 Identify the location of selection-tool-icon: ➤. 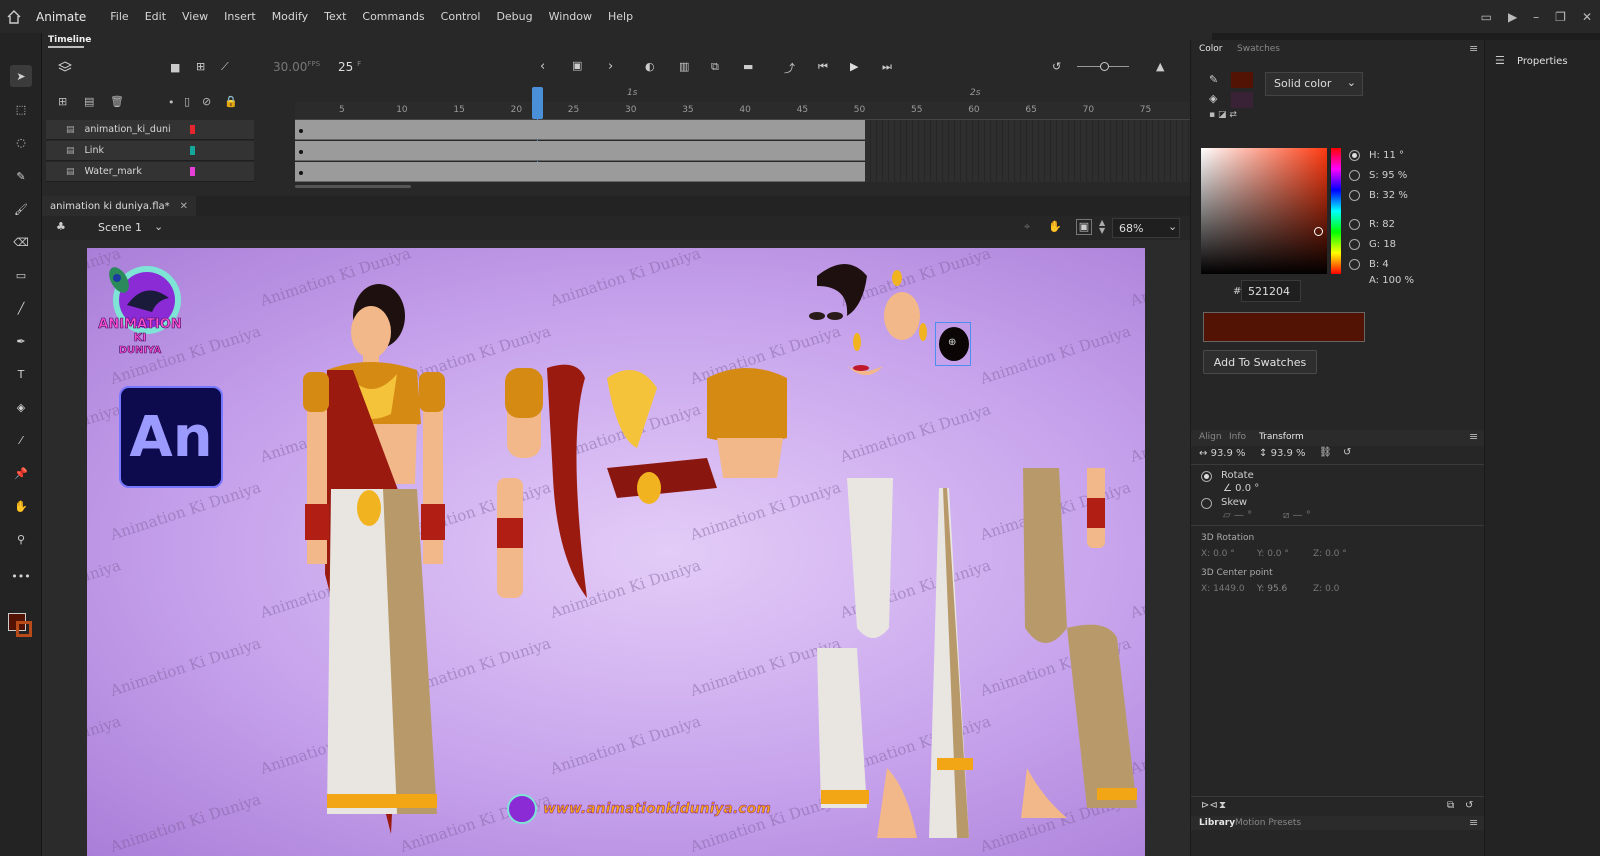
(21, 76).